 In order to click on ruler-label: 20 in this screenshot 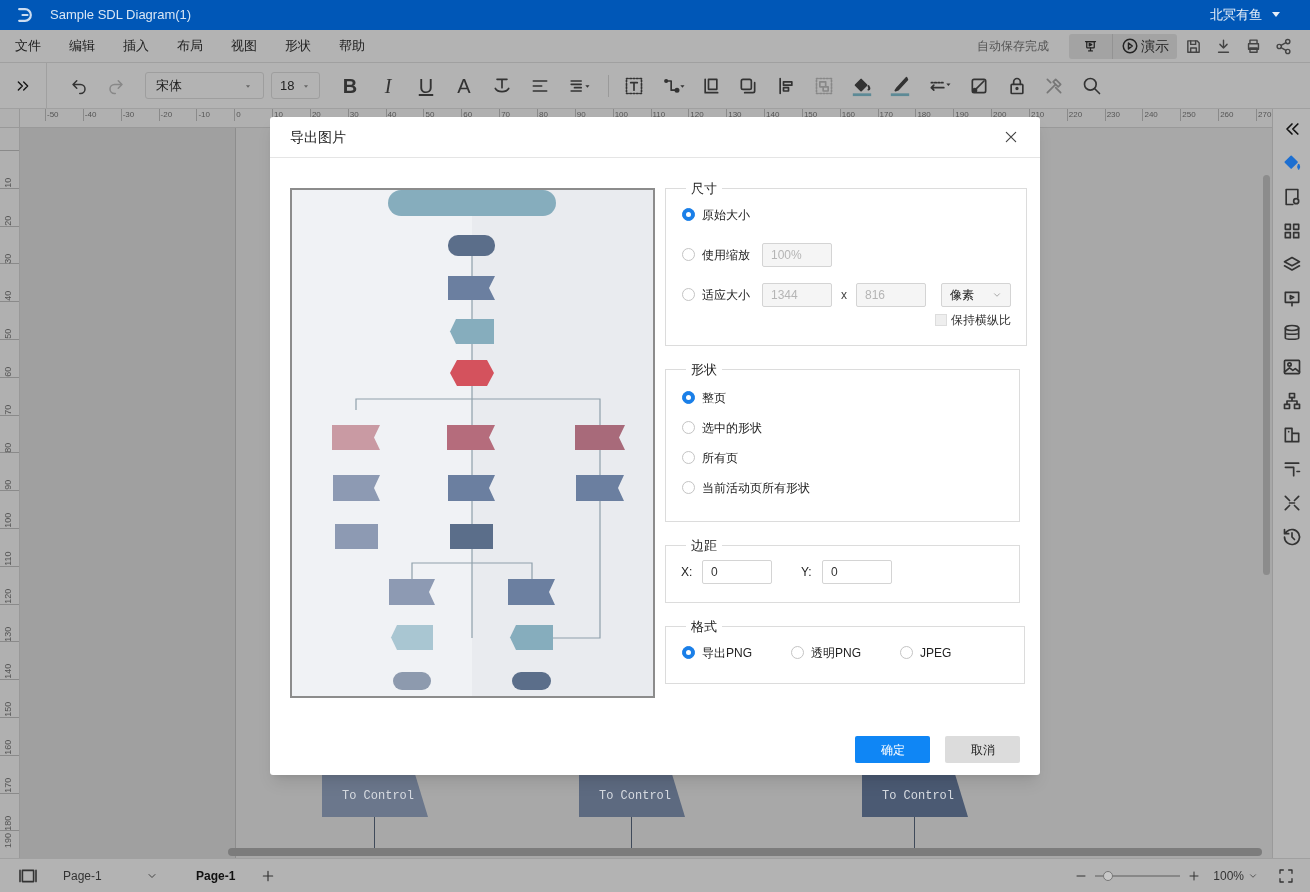, I will do `click(316, 114)`.